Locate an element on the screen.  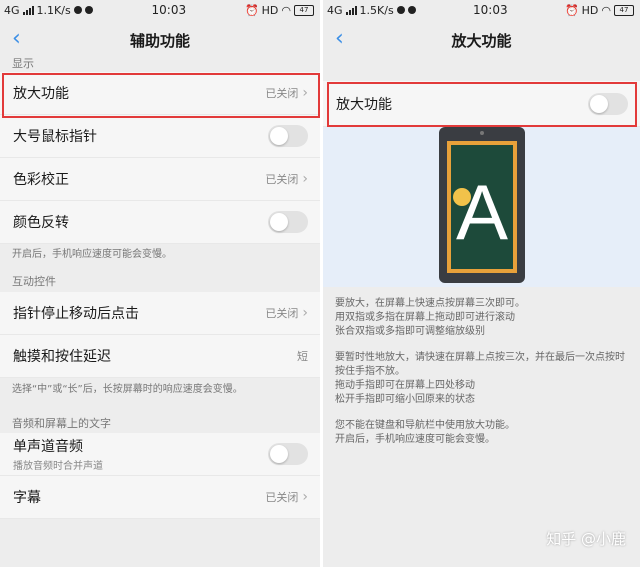
row-label: 触摸和按住延迟 is located at coordinates (62, 357).